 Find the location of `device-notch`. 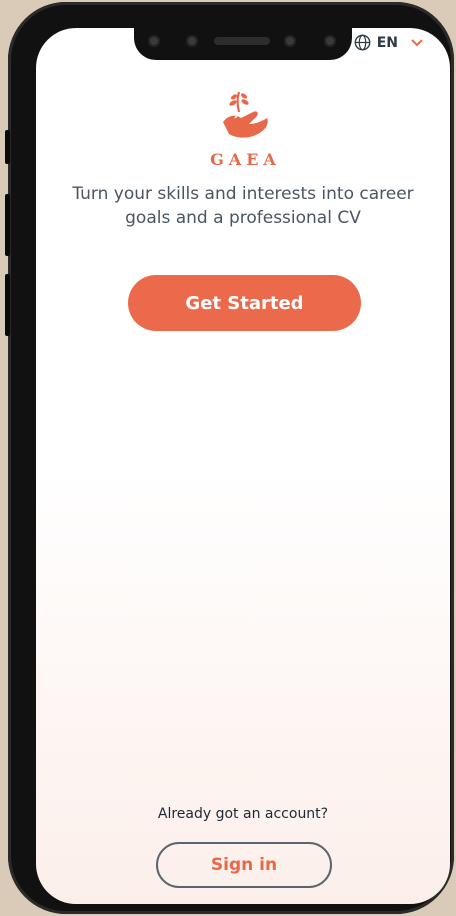

device-notch is located at coordinates (243, 44).